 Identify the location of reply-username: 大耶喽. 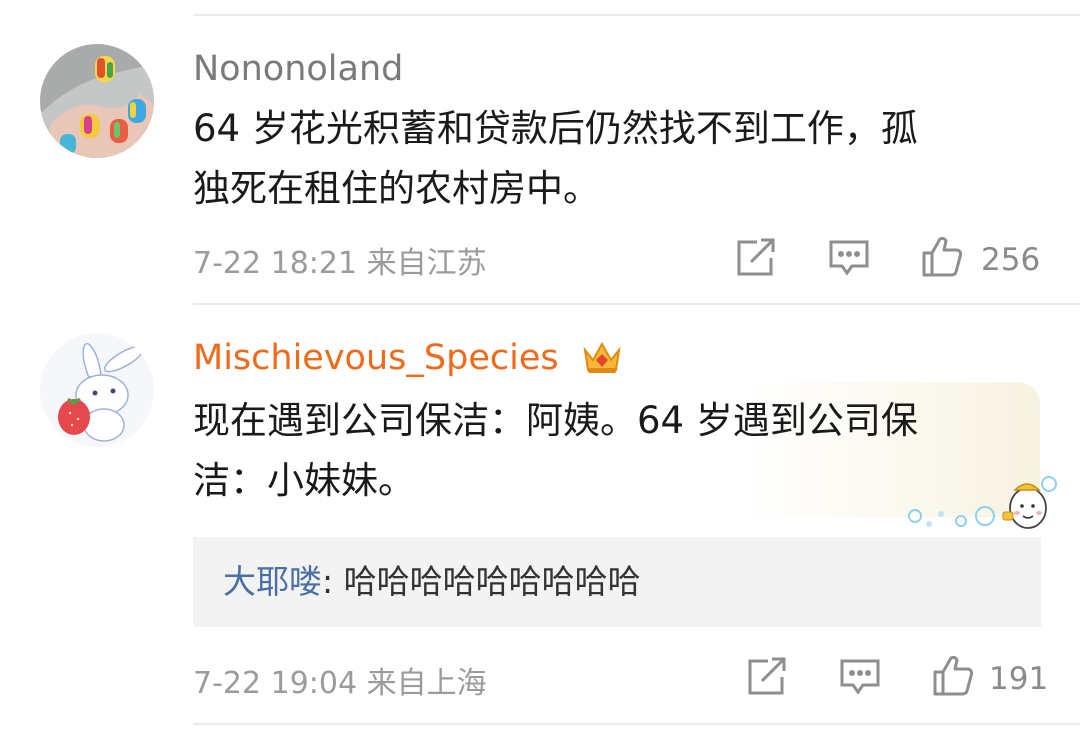
(272, 581).